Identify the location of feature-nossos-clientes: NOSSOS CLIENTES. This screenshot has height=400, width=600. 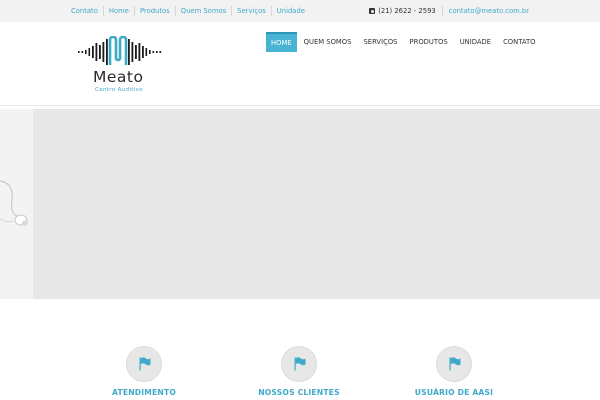
(299, 371).